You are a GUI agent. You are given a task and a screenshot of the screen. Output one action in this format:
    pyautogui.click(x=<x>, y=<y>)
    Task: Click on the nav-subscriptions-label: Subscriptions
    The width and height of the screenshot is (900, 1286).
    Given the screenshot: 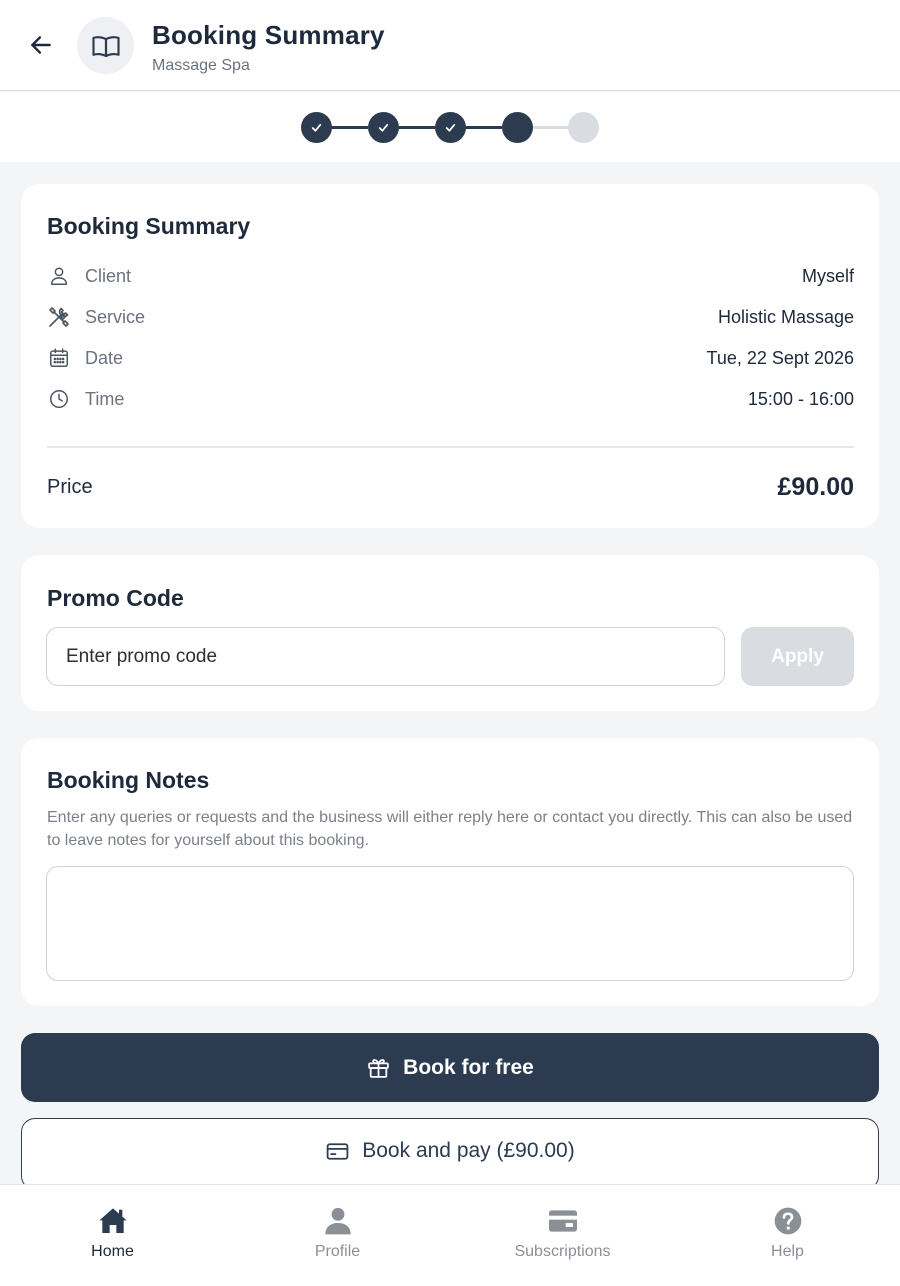 What is the action you would take?
    pyautogui.click(x=562, y=1251)
    